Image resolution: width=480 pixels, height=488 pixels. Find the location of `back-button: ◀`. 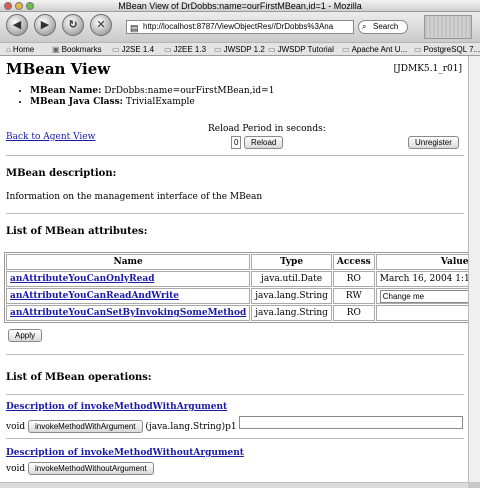

back-button: ◀ is located at coordinates (17, 25).